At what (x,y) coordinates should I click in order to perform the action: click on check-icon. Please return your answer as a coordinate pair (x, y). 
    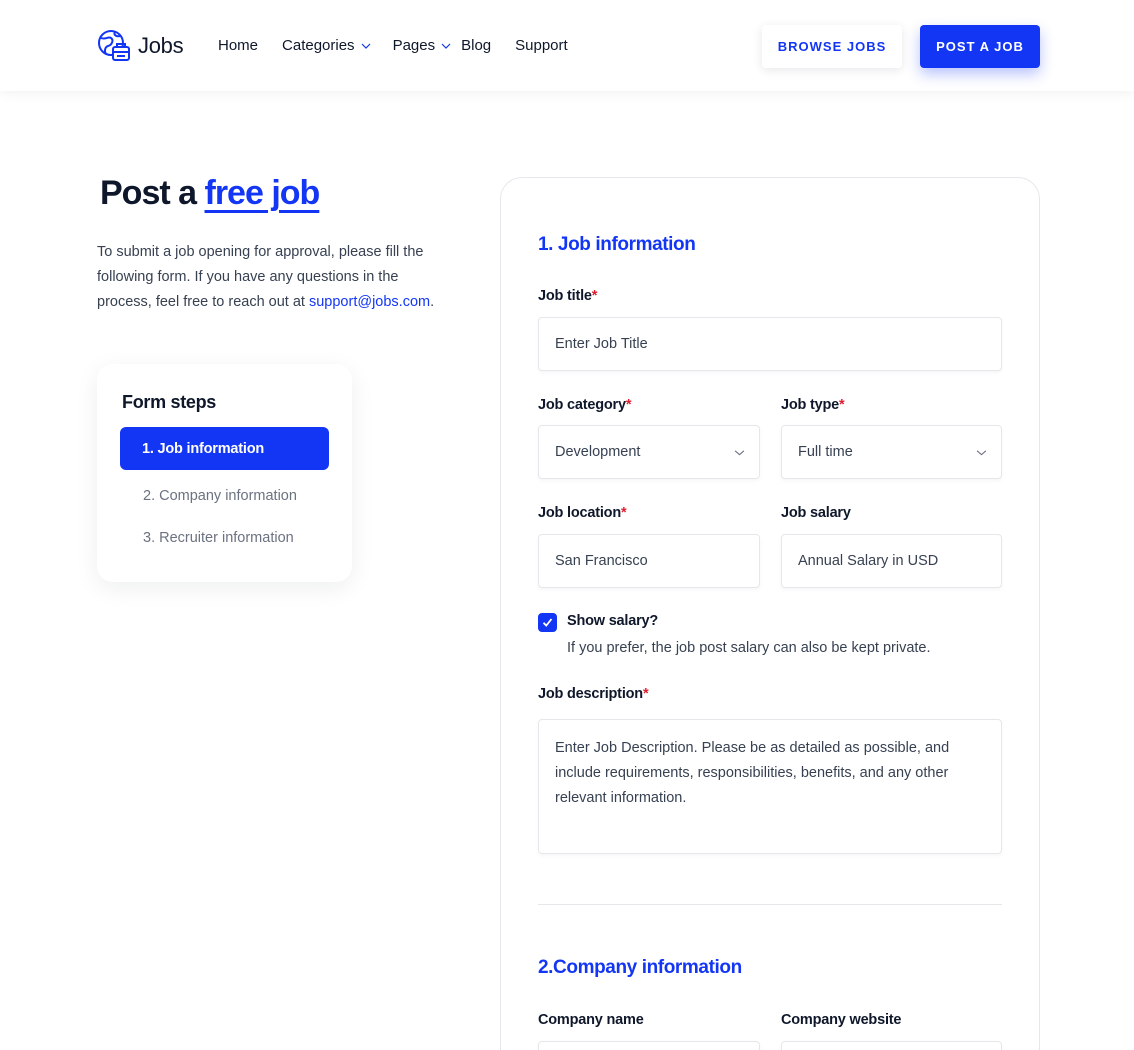
    Looking at the image, I should click on (547, 622).